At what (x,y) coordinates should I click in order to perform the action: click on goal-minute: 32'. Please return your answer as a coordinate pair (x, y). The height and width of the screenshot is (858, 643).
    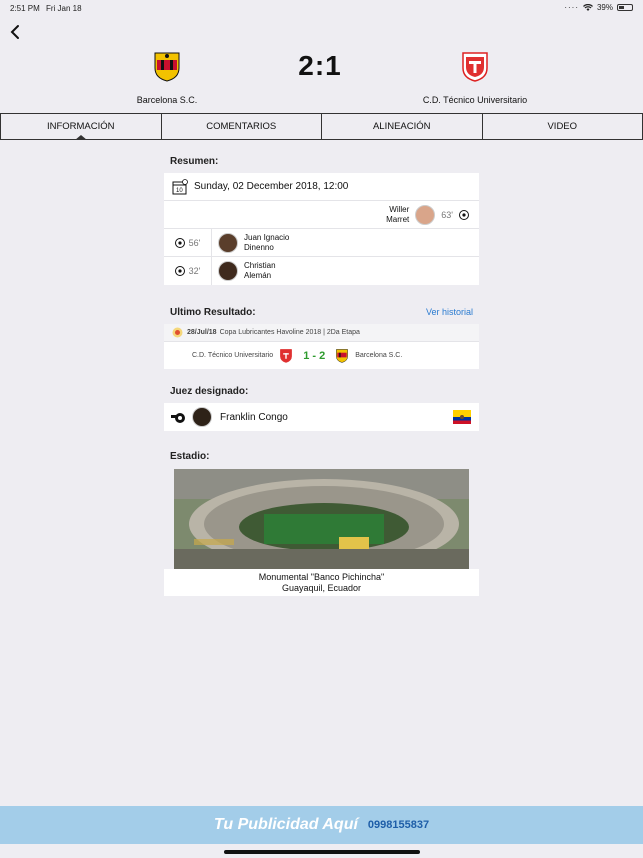
    Looking at the image, I should click on (194, 271).